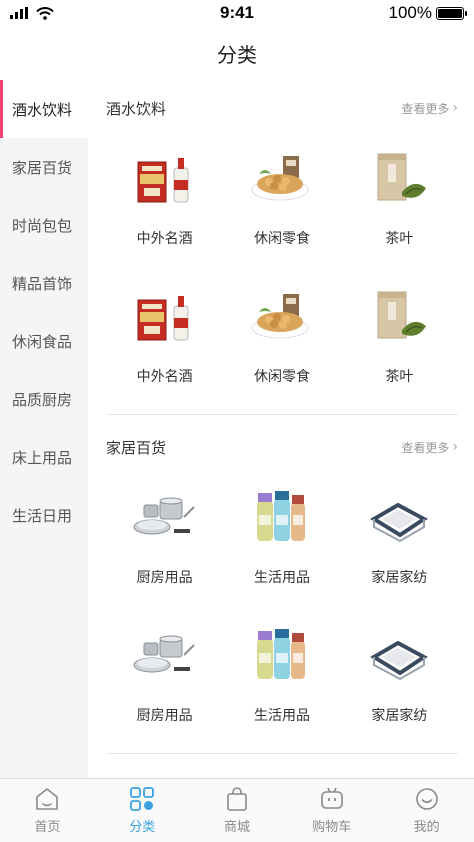 This screenshot has height=842, width=474. I want to click on tab-label: 首页, so click(47, 827).